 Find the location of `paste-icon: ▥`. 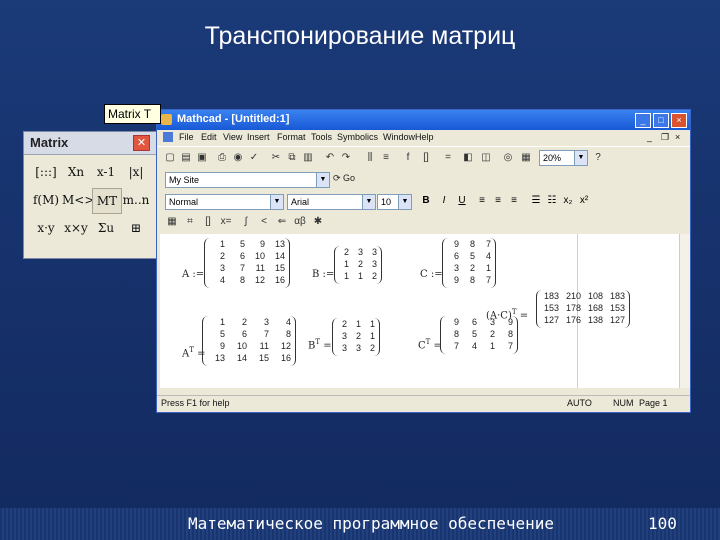

paste-icon: ▥ is located at coordinates (308, 157).